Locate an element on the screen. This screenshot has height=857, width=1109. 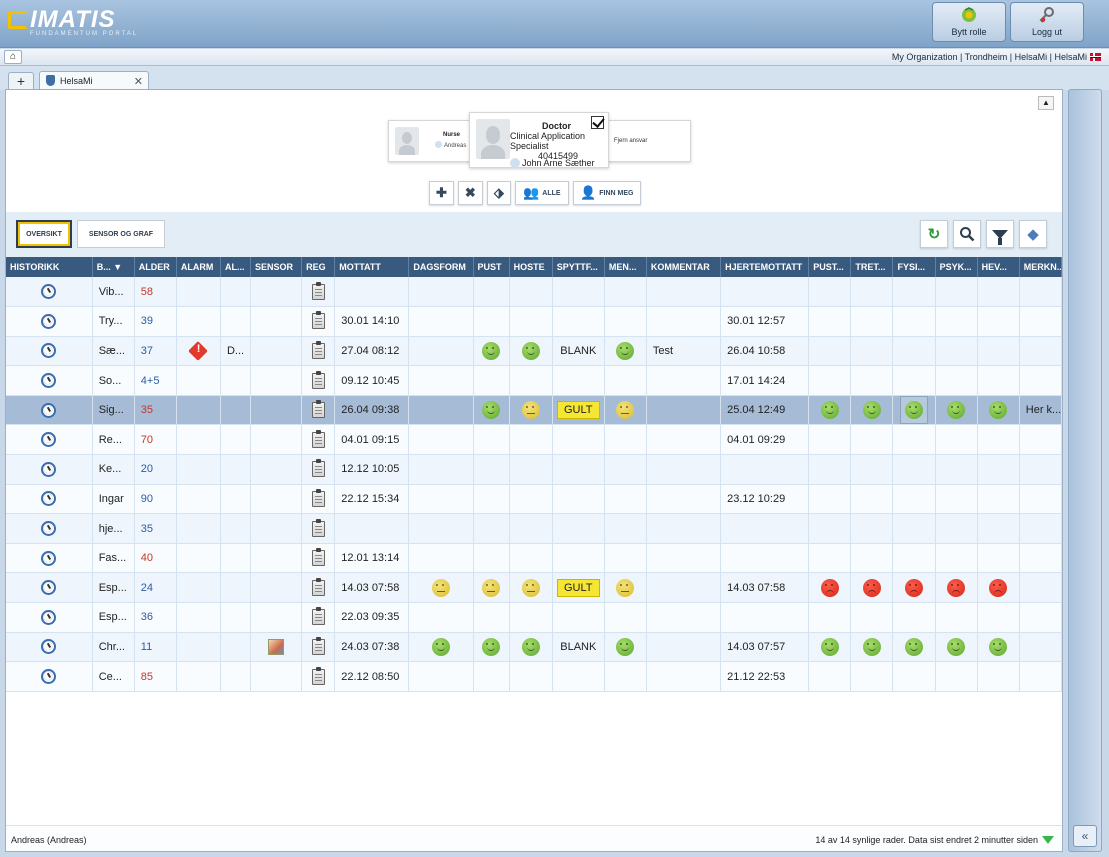
expand-side-panel-button: « is located at coordinates (1085, 836).